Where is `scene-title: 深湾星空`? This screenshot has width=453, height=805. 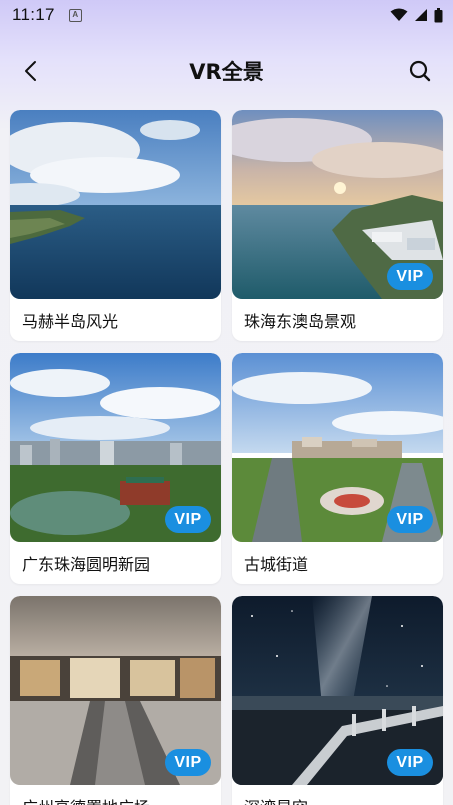 scene-title: 深湾星空 is located at coordinates (276, 799).